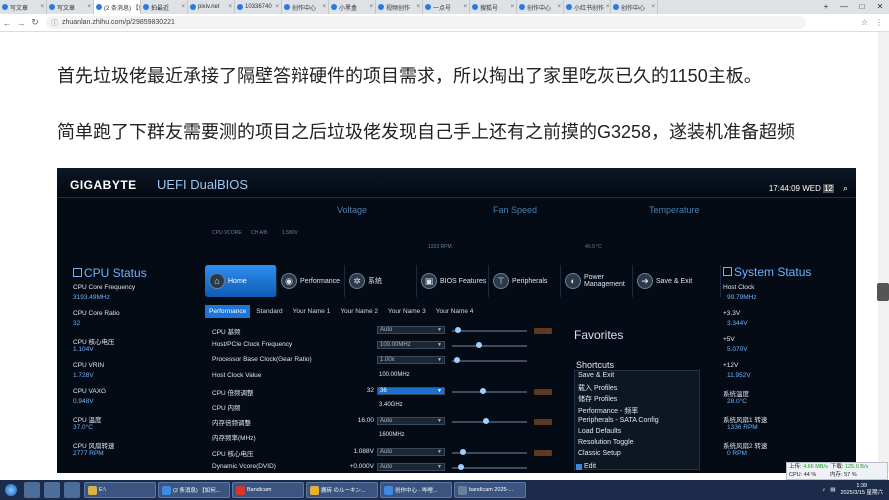  Describe the element at coordinates (258, 7) in the screenshot. I see `browser-tab: 10336740 ×` at that location.